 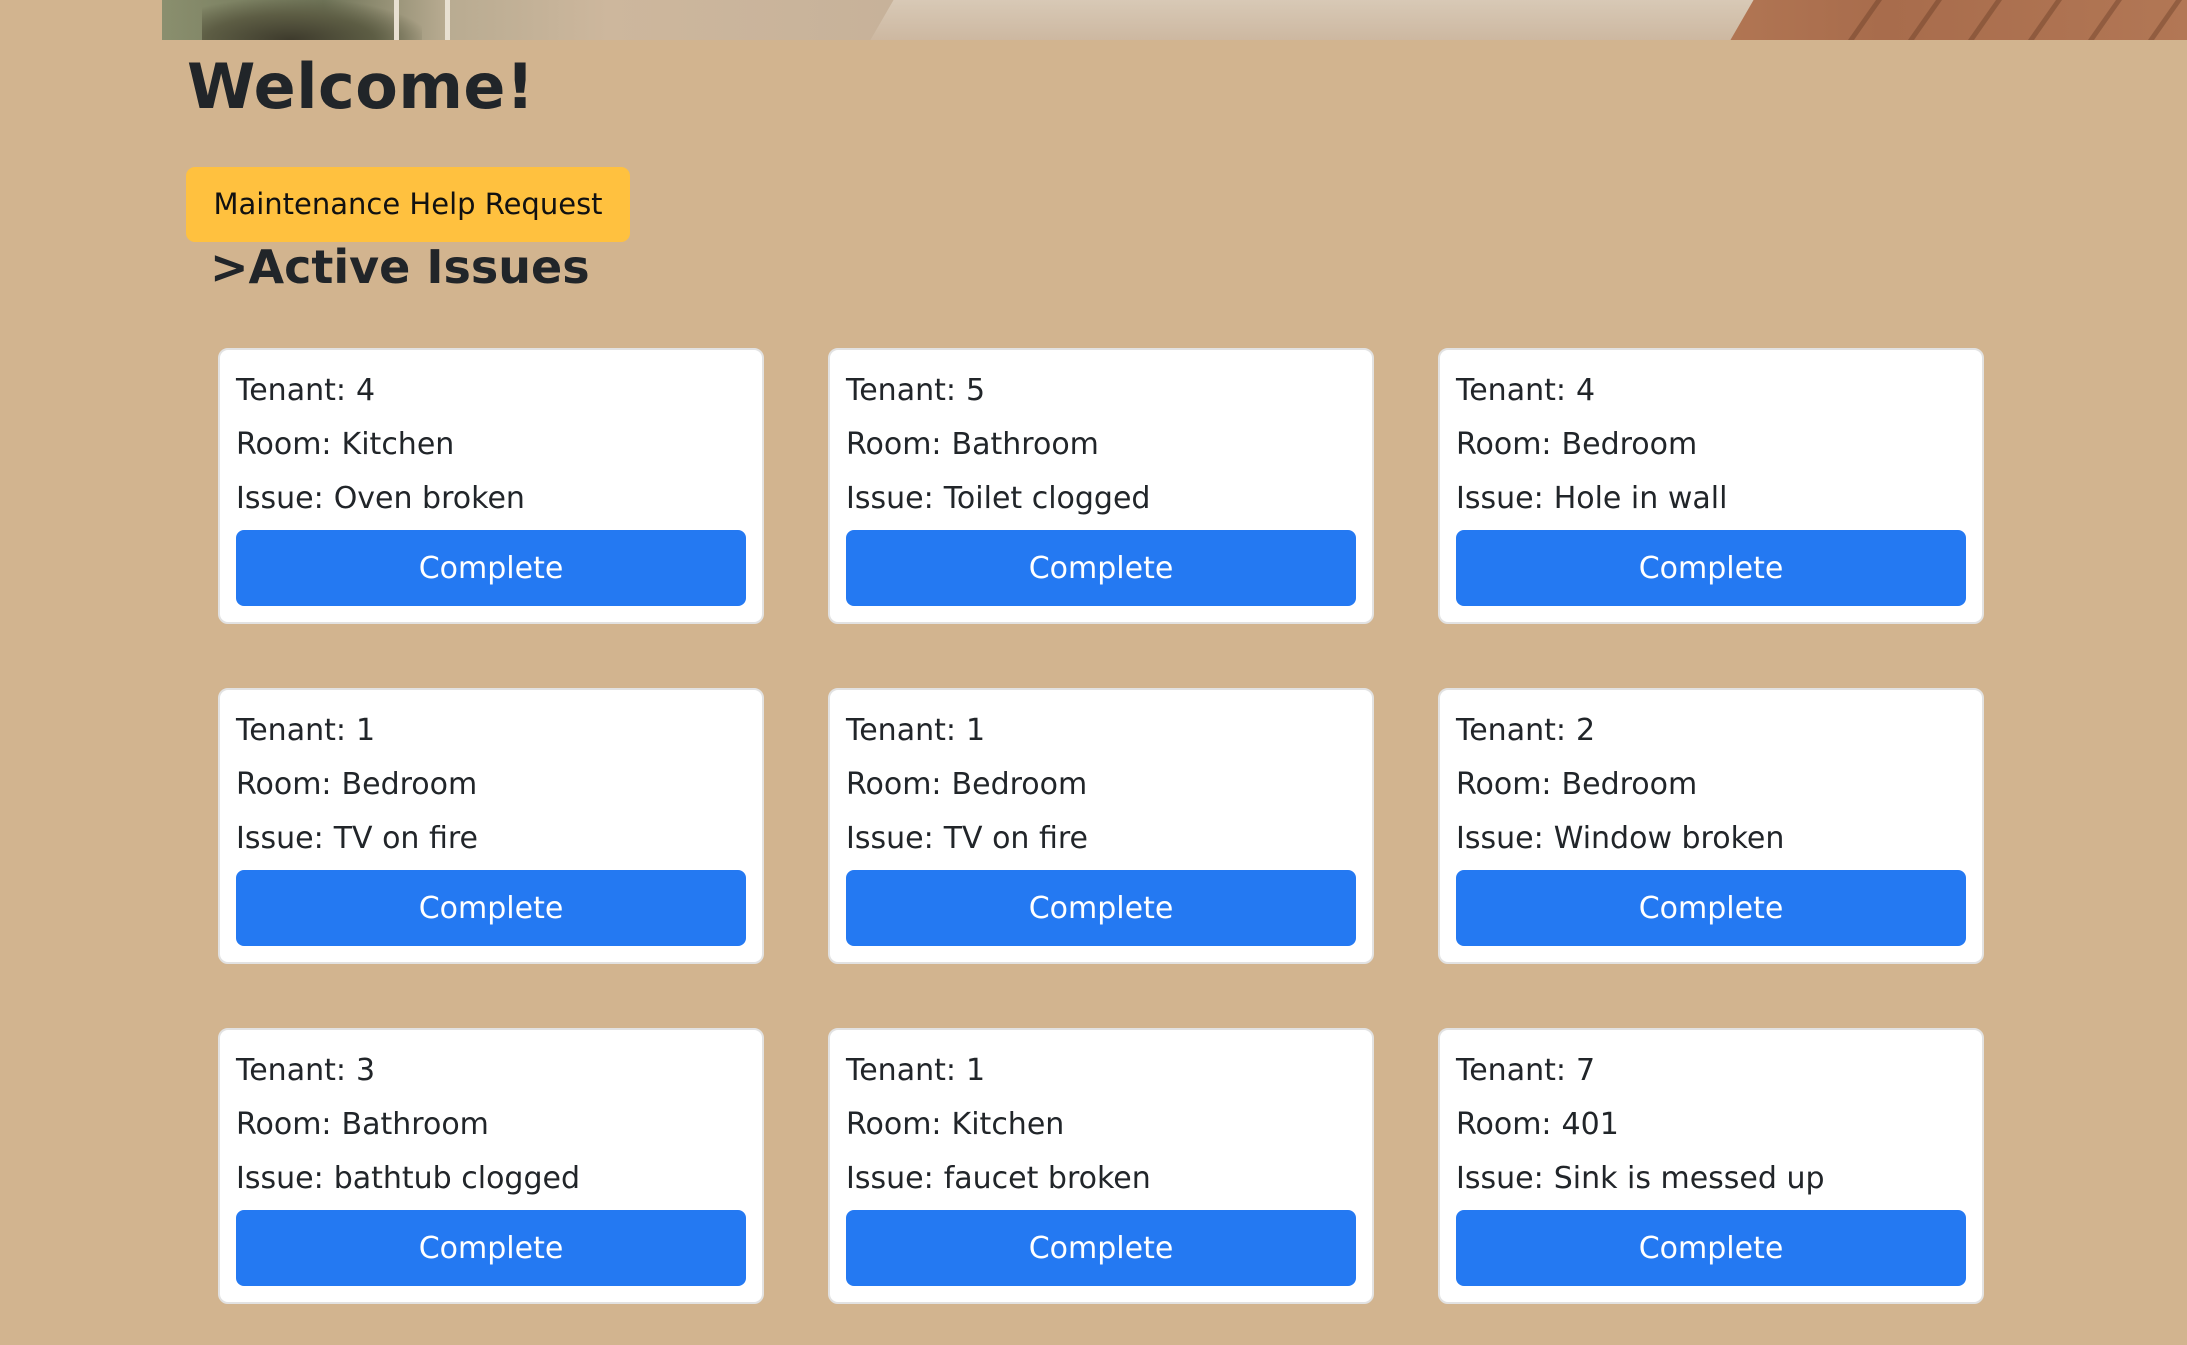 What do you see at coordinates (975, 390) in the screenshot?
I see `tenant-value: 5` at bounding box center [975, 390].